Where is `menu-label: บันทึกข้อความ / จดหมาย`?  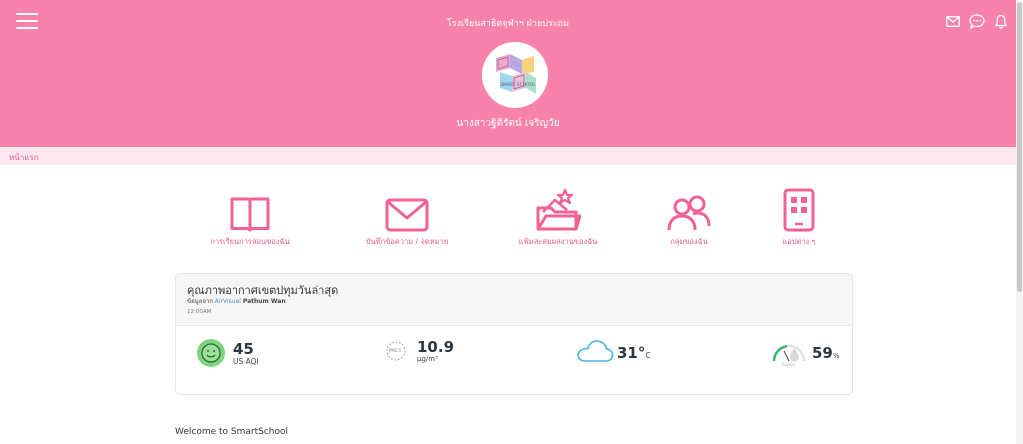 menu-label: บันทึกข้อความ / จดหมาย is located at coordinates (407, 241).